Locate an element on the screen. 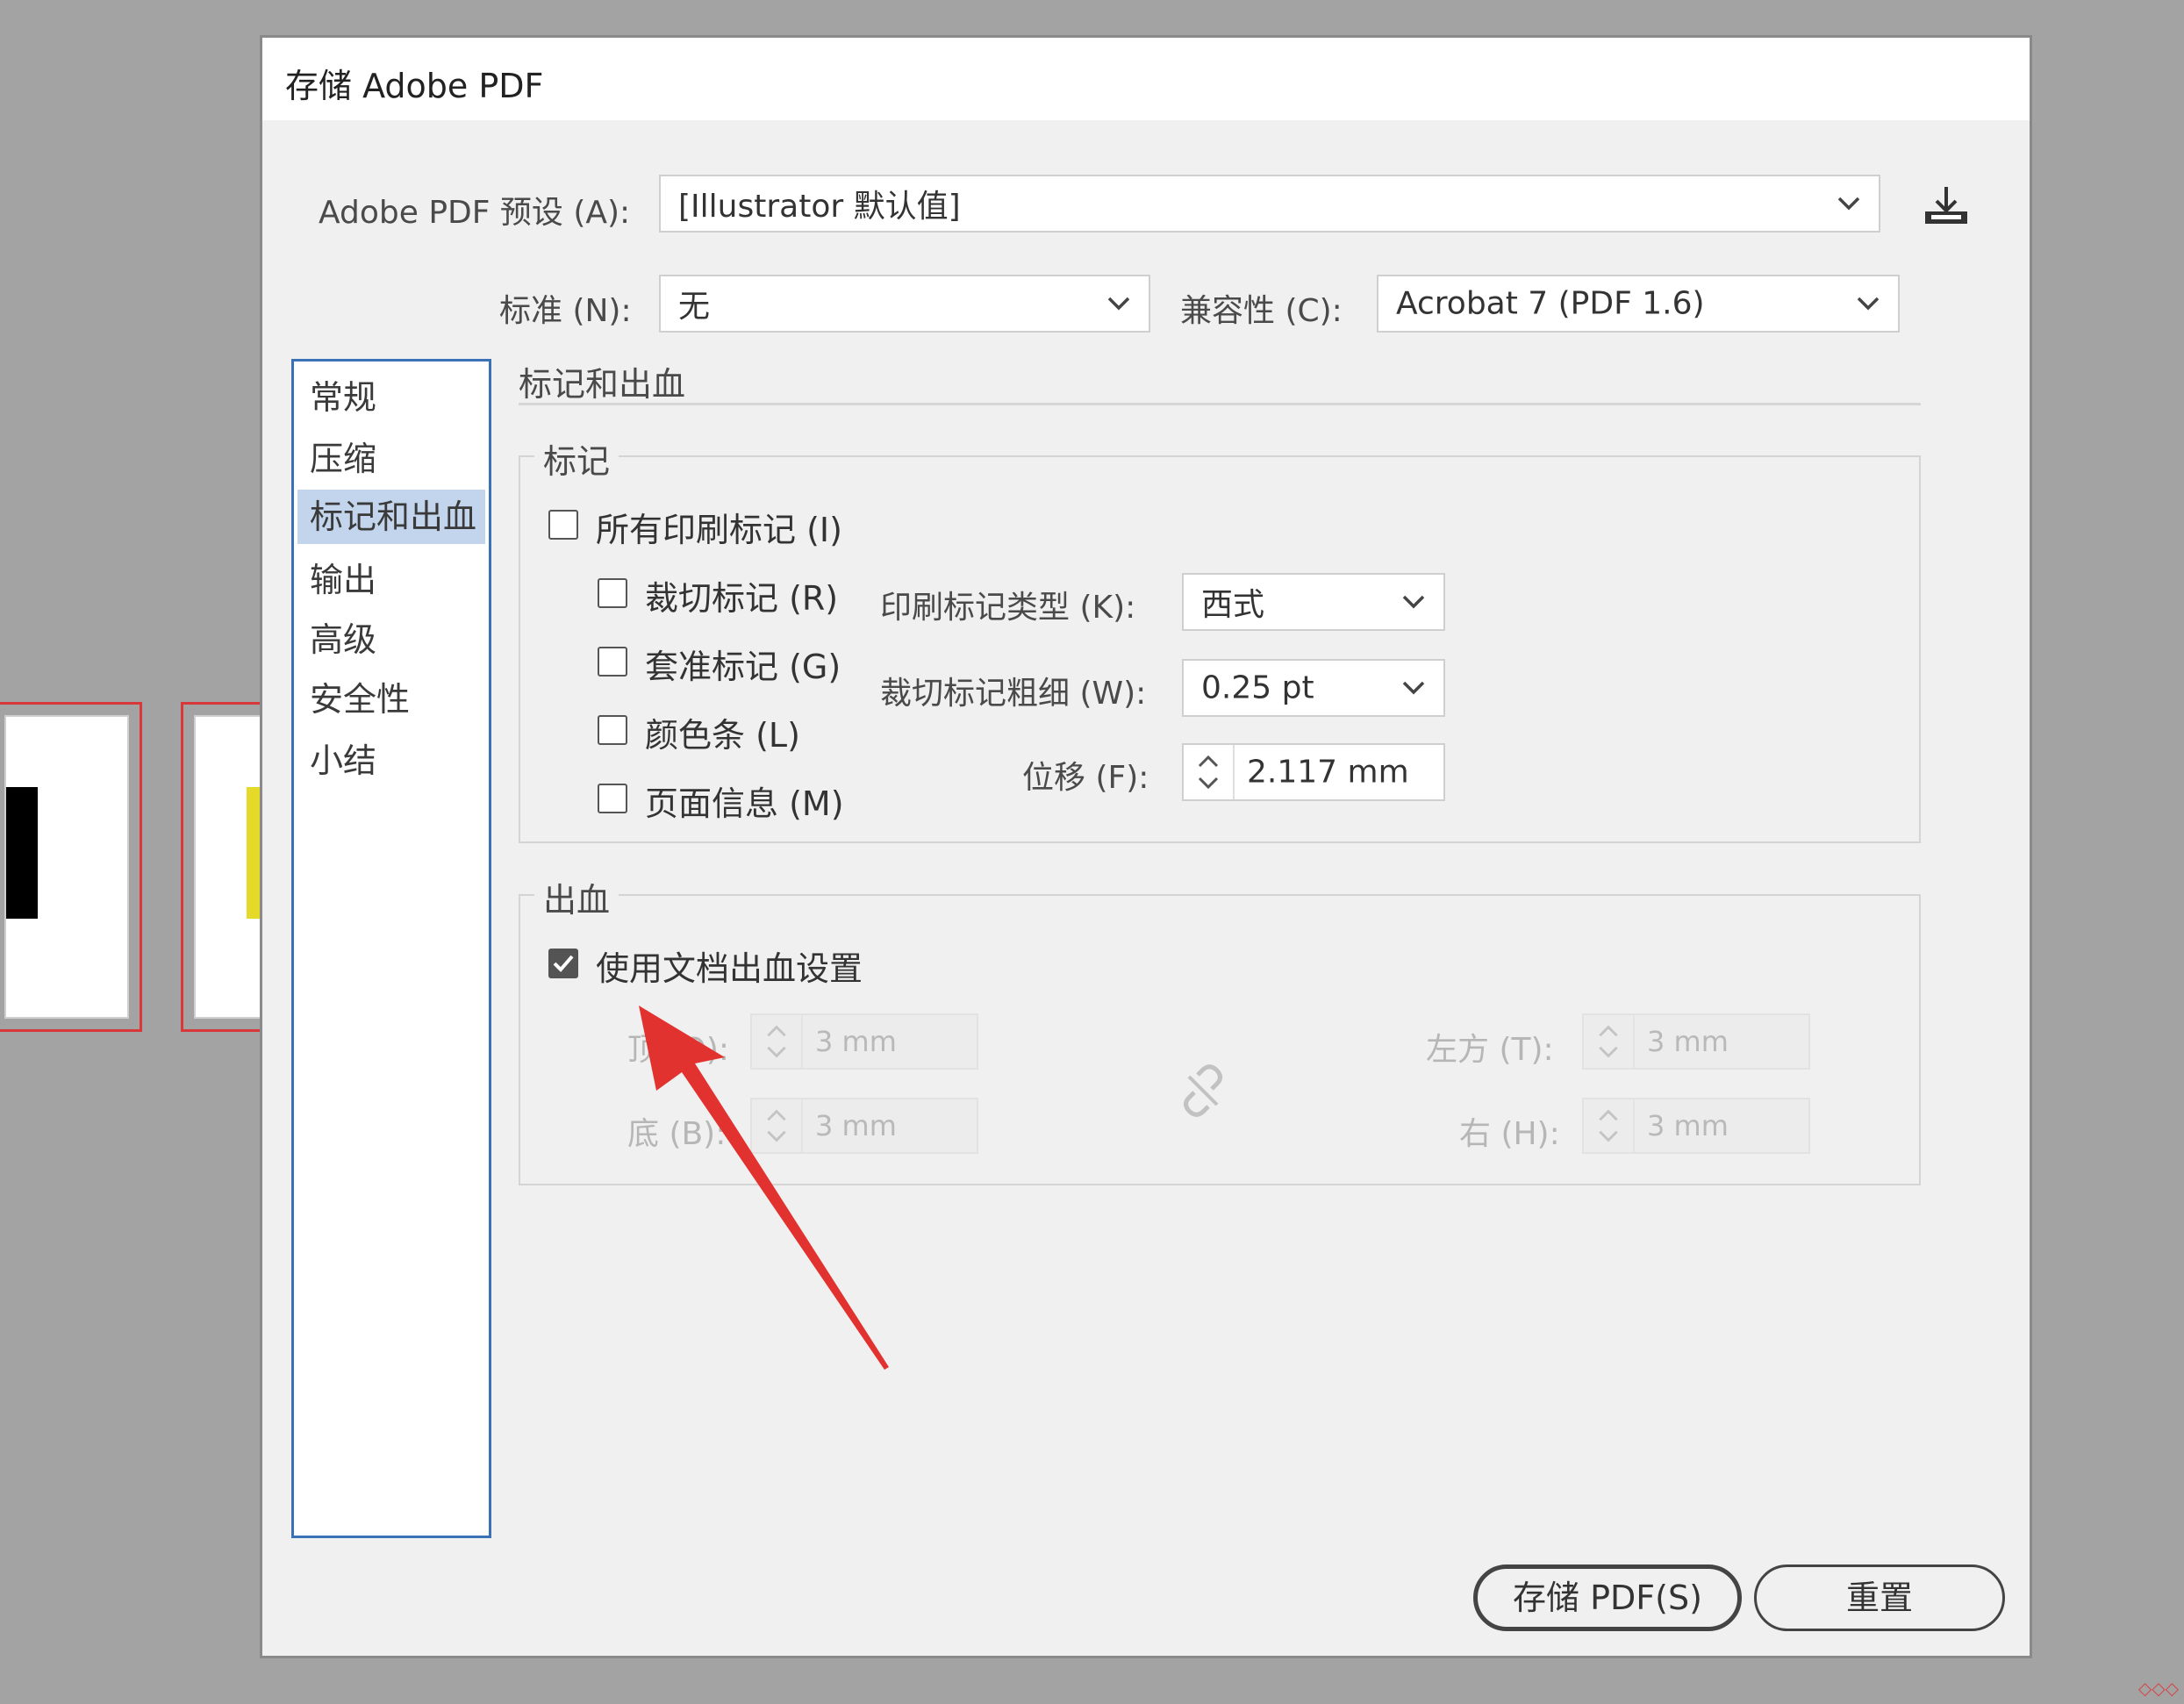 The image size is (2184, 1704). section-divider is located at coordinates (1220, 404).